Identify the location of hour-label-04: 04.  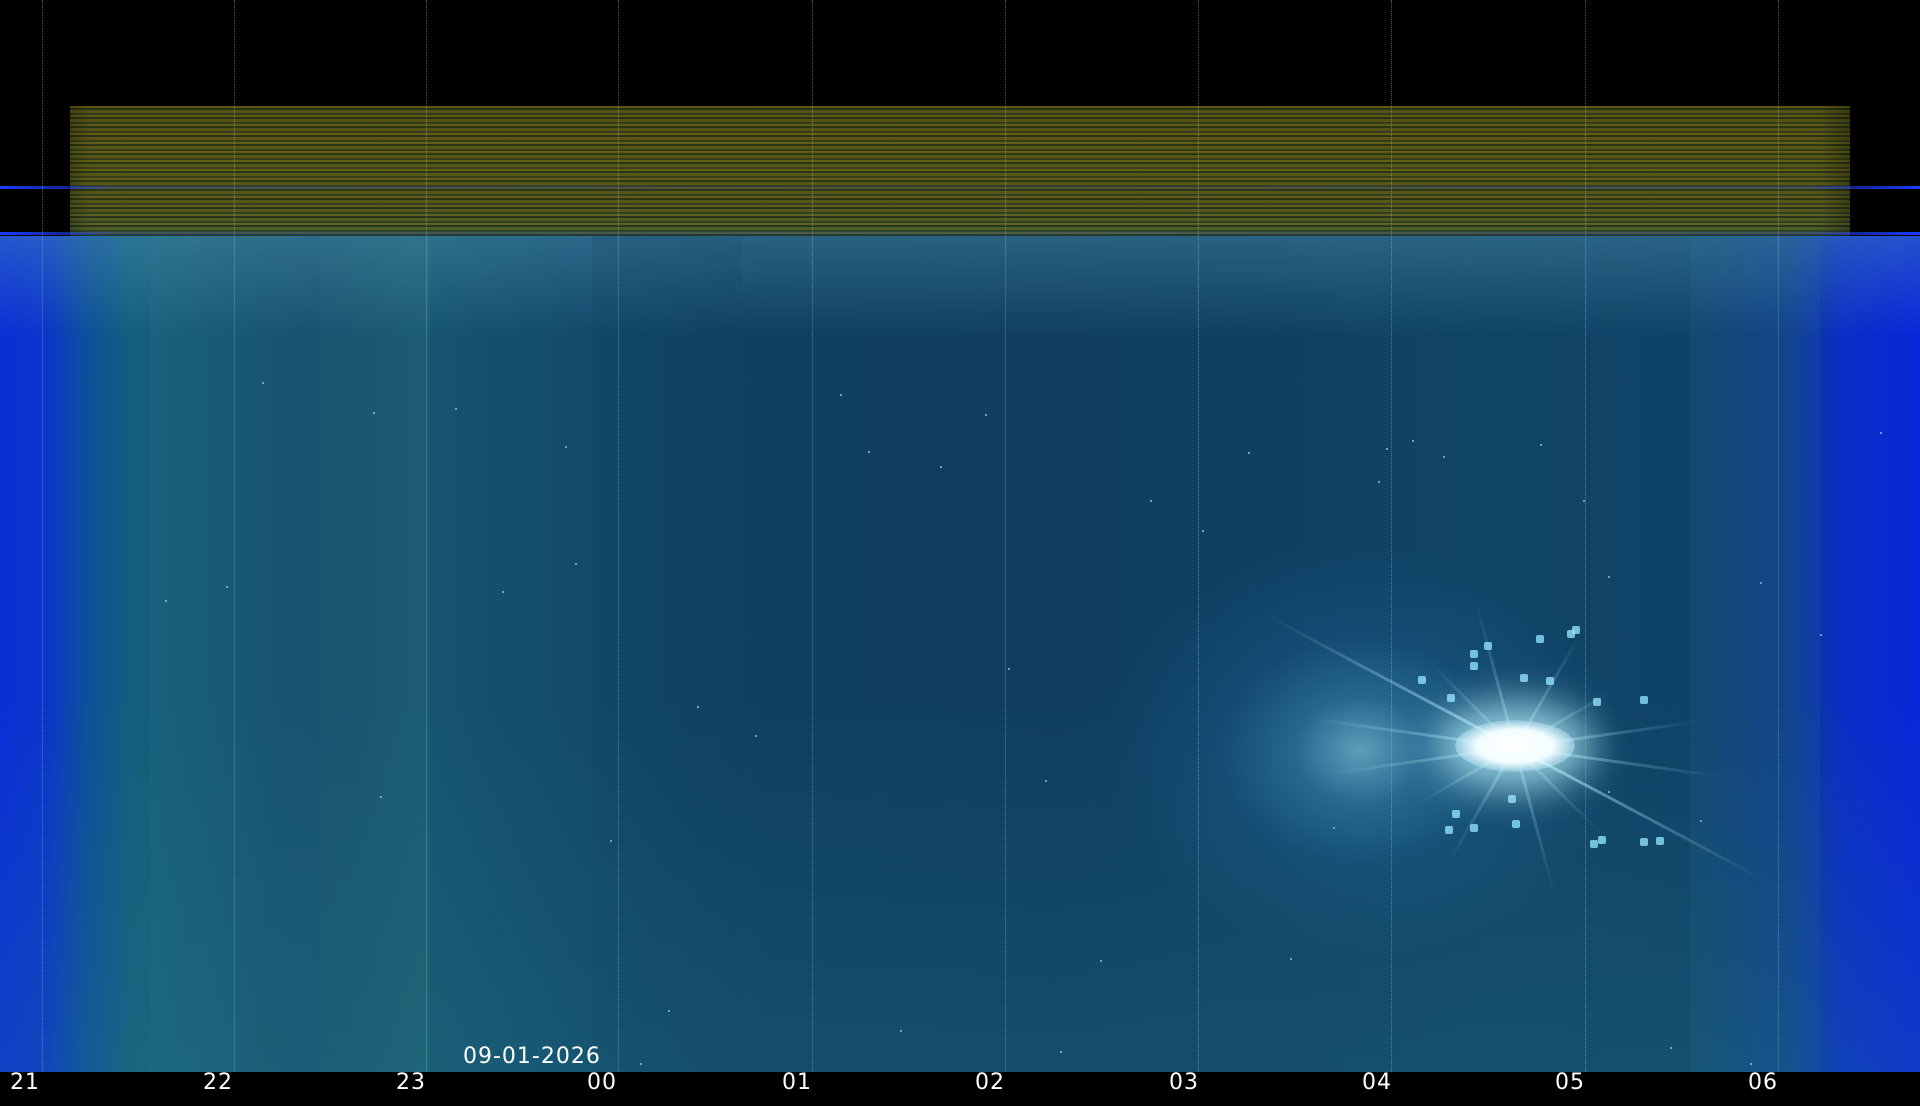
(1377, 1082).